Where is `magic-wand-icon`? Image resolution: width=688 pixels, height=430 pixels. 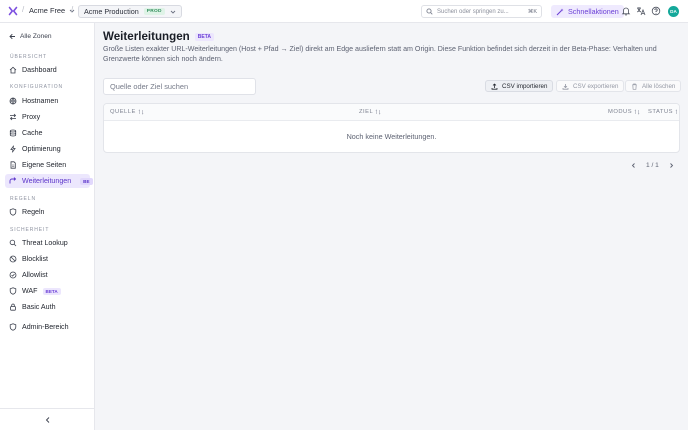
magic-wand-icon is located at coordinates (560, 11).